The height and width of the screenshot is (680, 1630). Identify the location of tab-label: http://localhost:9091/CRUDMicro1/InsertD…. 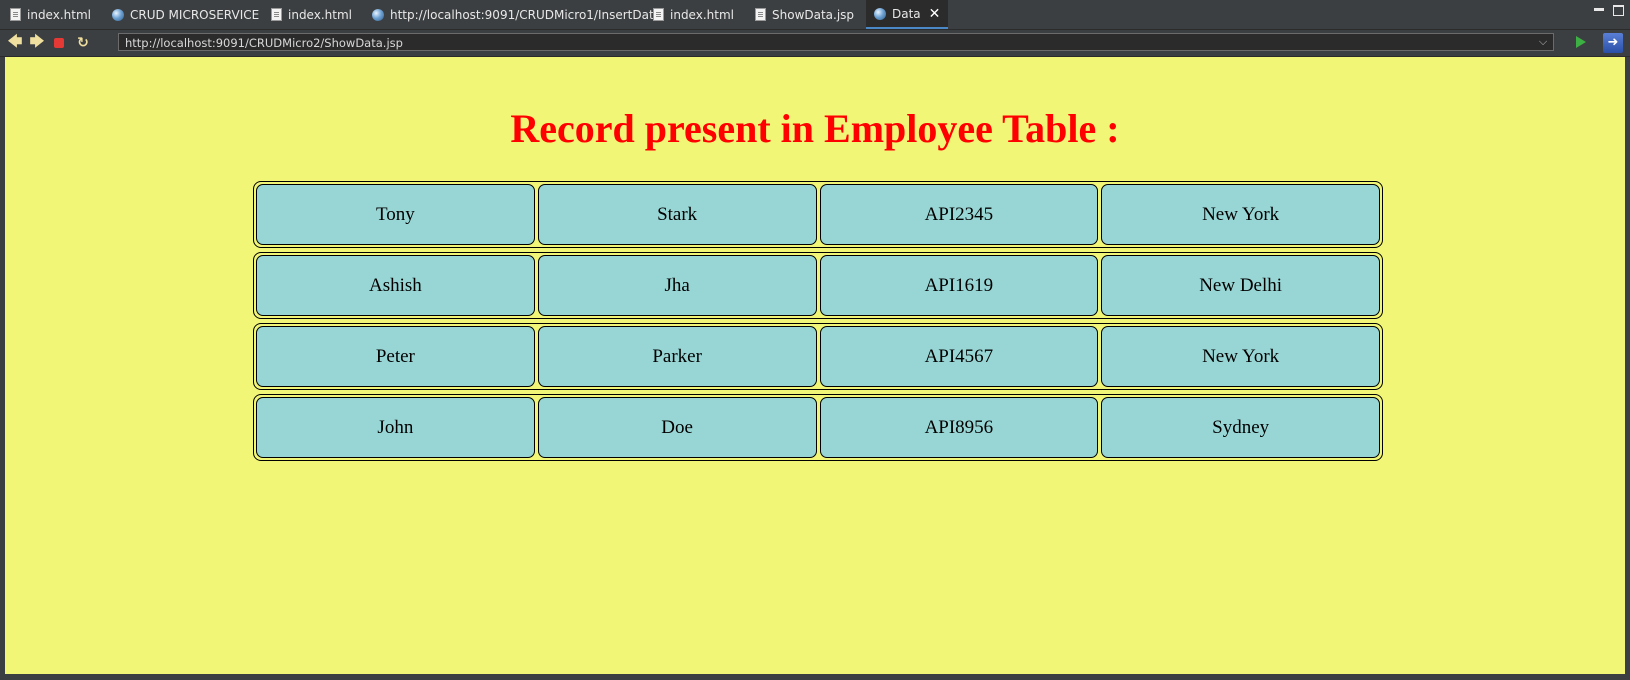
(526, 14).